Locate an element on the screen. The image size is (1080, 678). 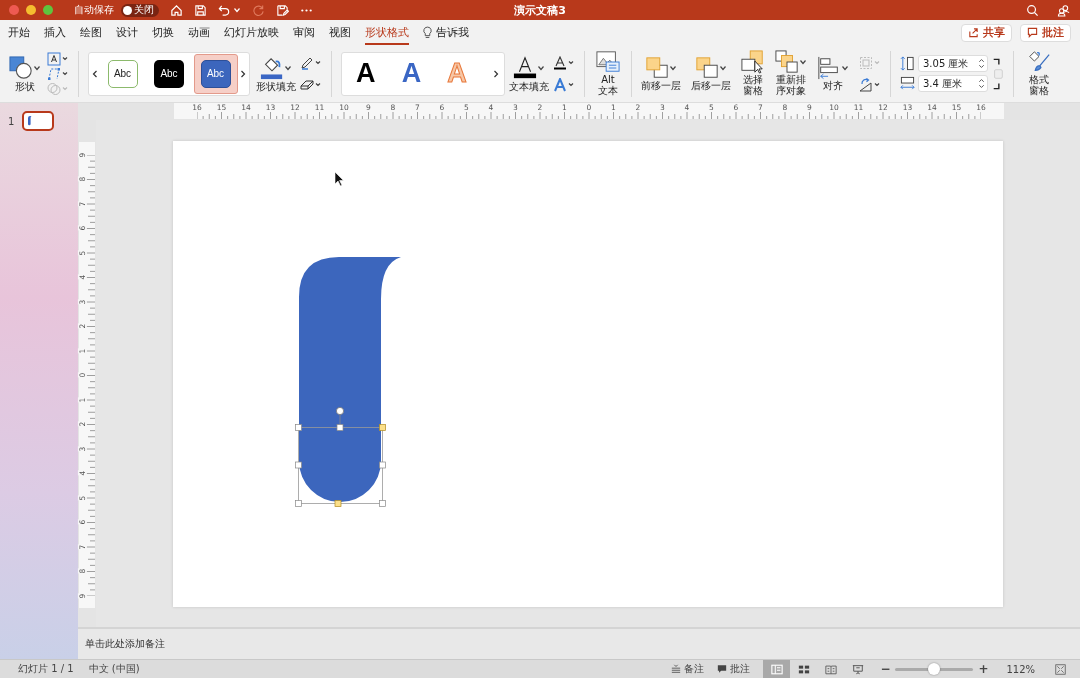
ribbon-tab: 视图 is located at coordinates (340, 32).